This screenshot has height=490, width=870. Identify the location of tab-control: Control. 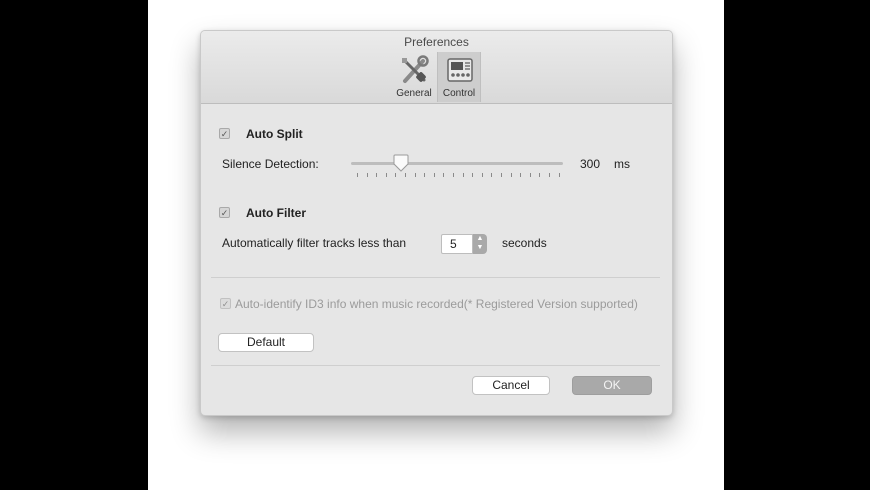
(459, 77).